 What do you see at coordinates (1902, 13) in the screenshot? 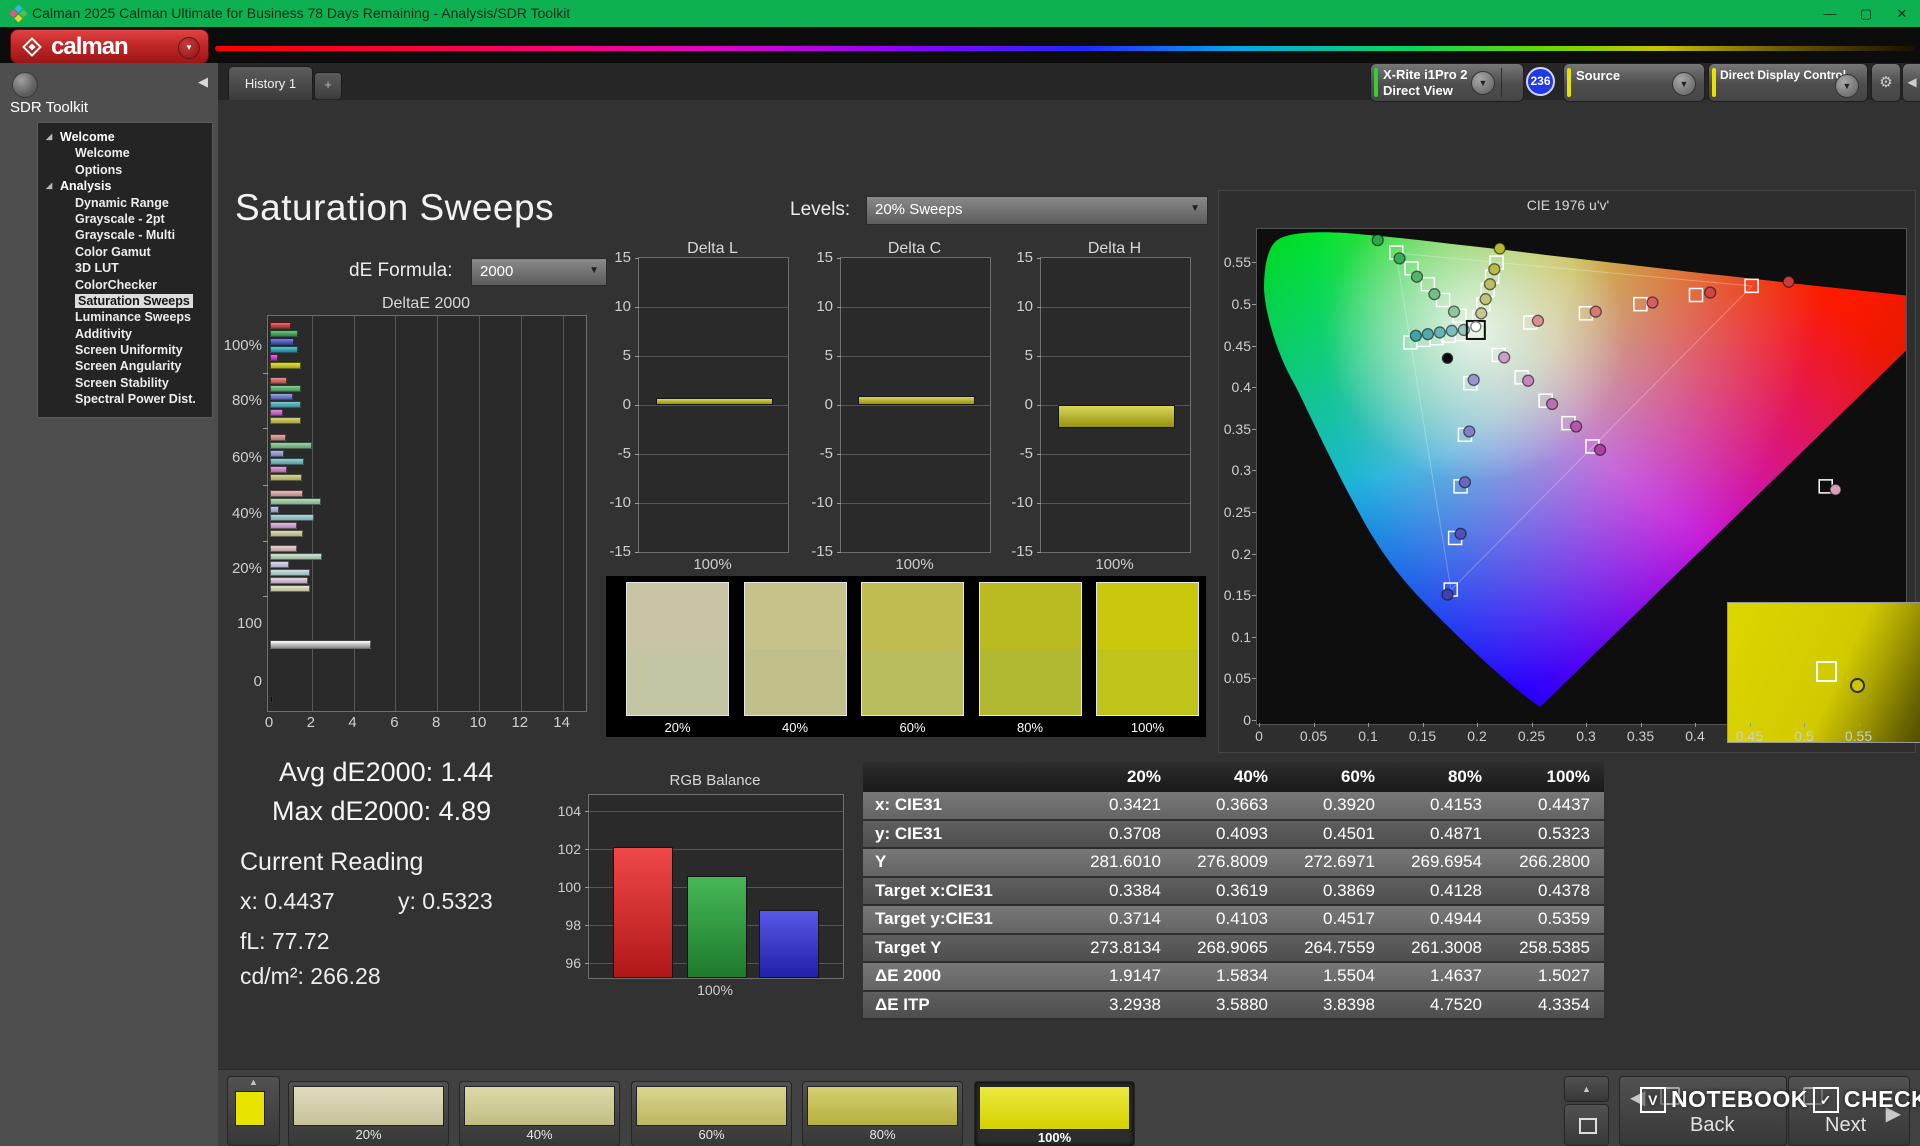
I see `close-button: ✕` at bounding box center [1902, 13].